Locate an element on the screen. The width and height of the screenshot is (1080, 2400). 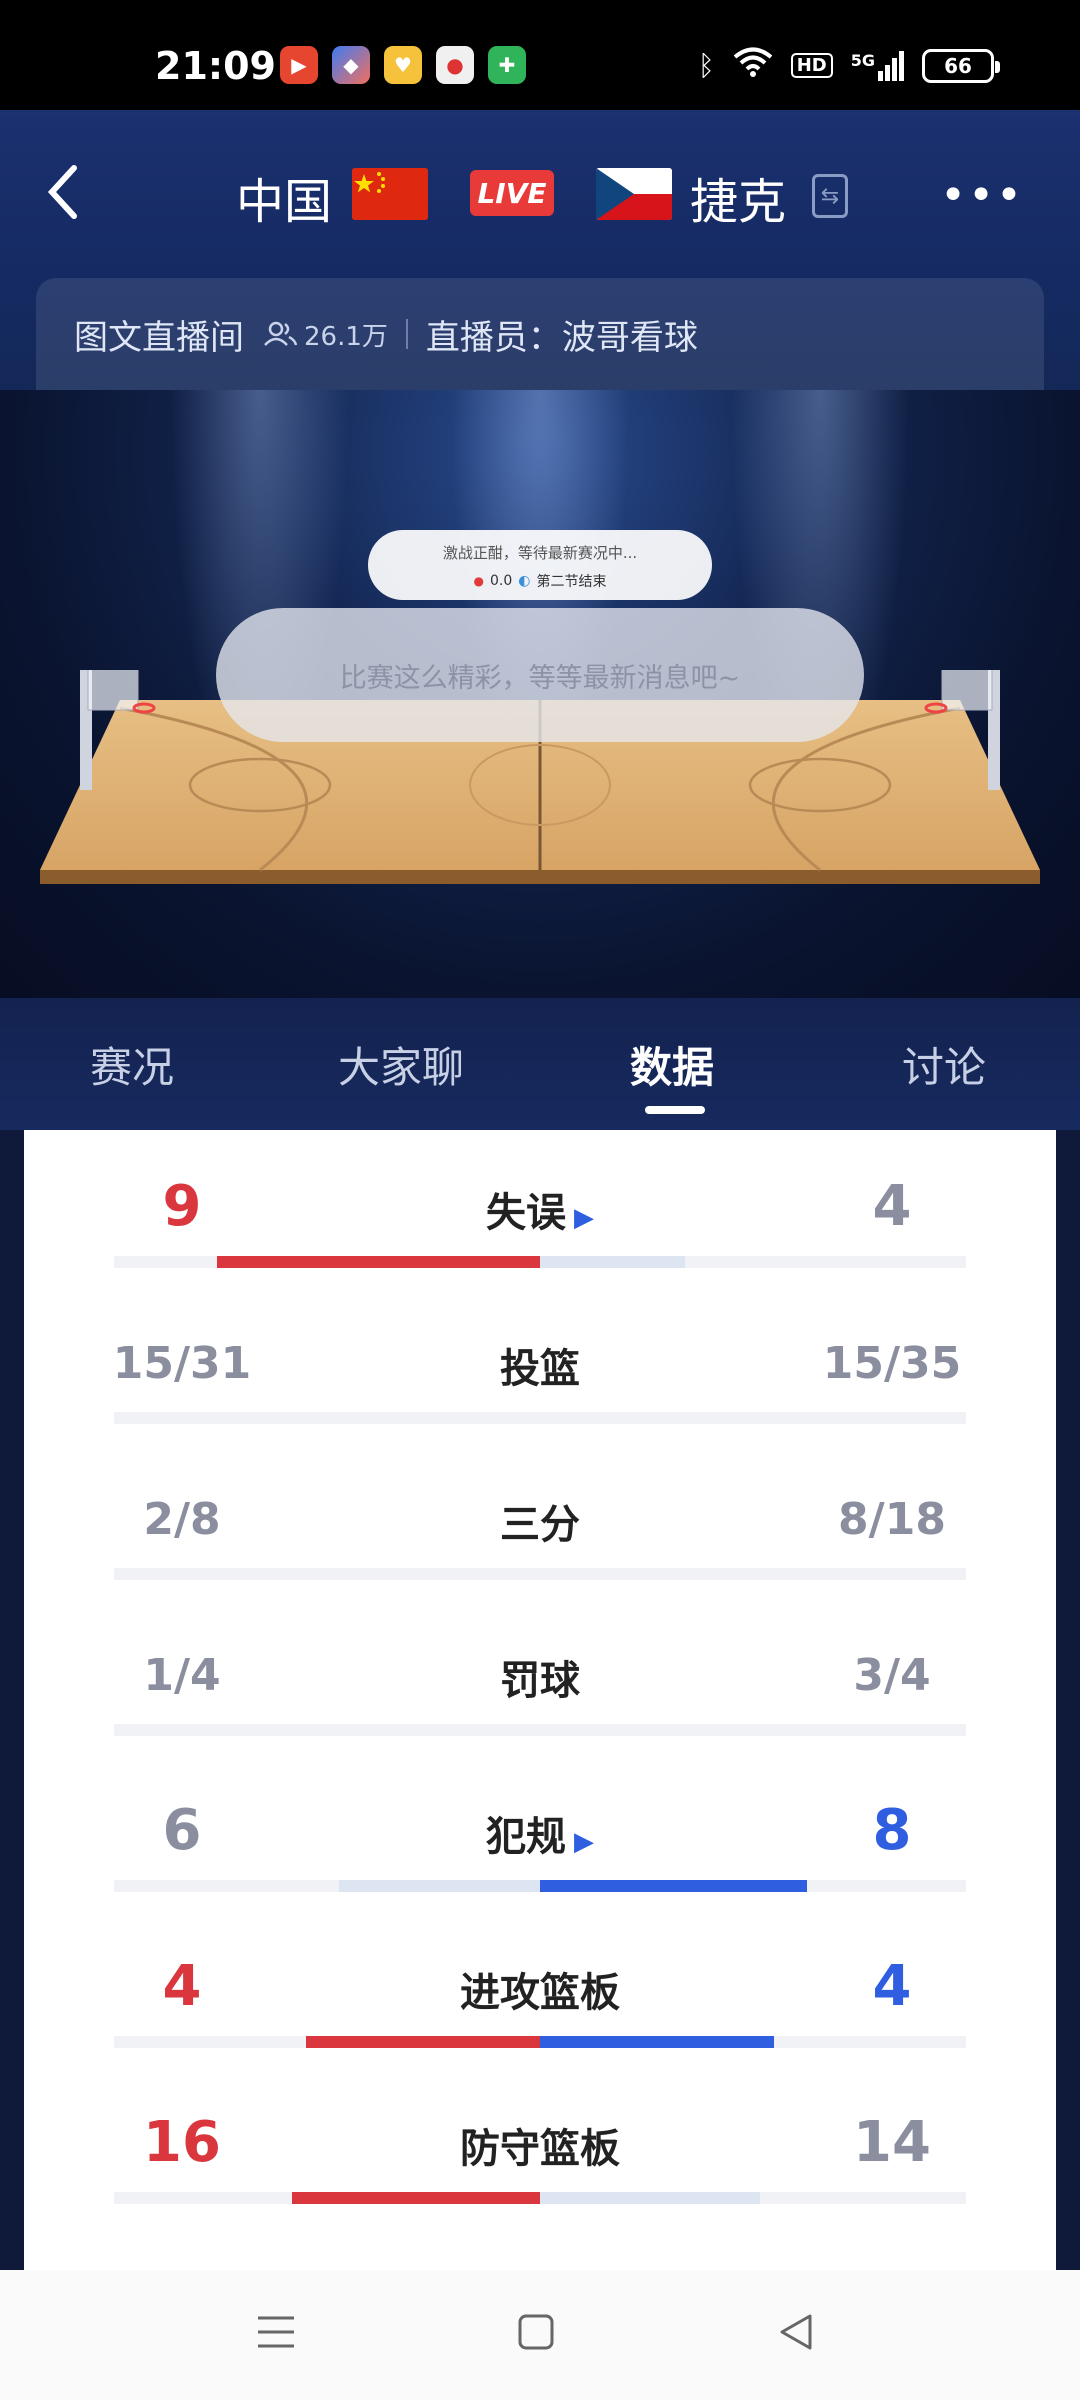
stat-left-value: 2/8 is located at coordinates (182, 1519).